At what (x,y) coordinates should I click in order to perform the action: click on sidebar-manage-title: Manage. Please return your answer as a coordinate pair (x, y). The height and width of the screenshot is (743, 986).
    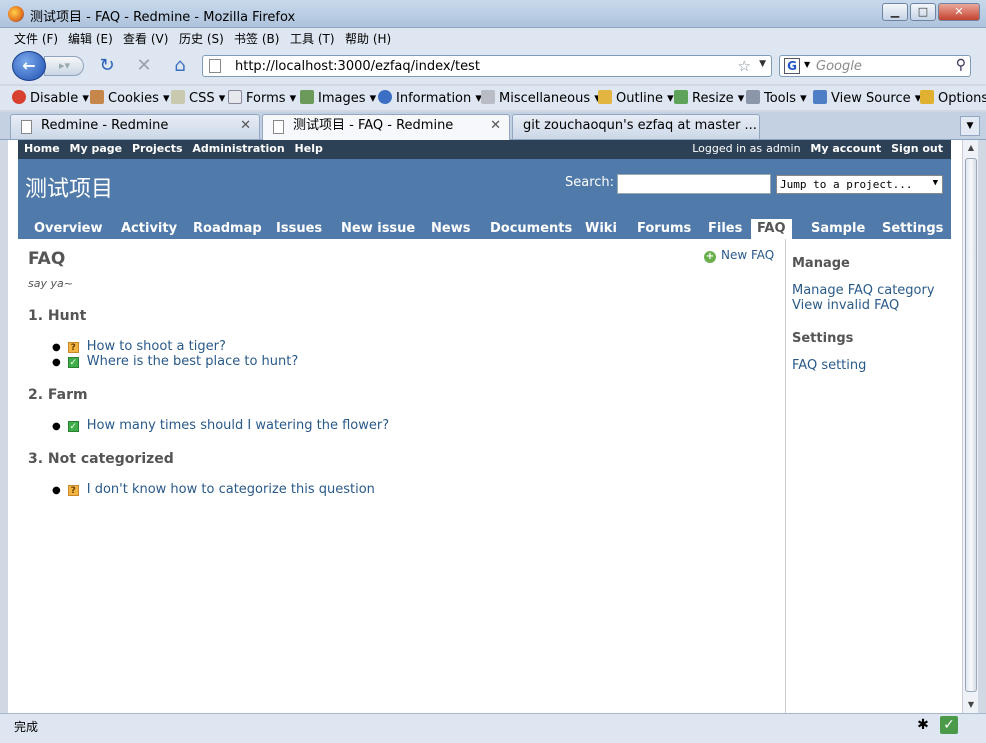
    Looking at the image, I should click on (821, 263).